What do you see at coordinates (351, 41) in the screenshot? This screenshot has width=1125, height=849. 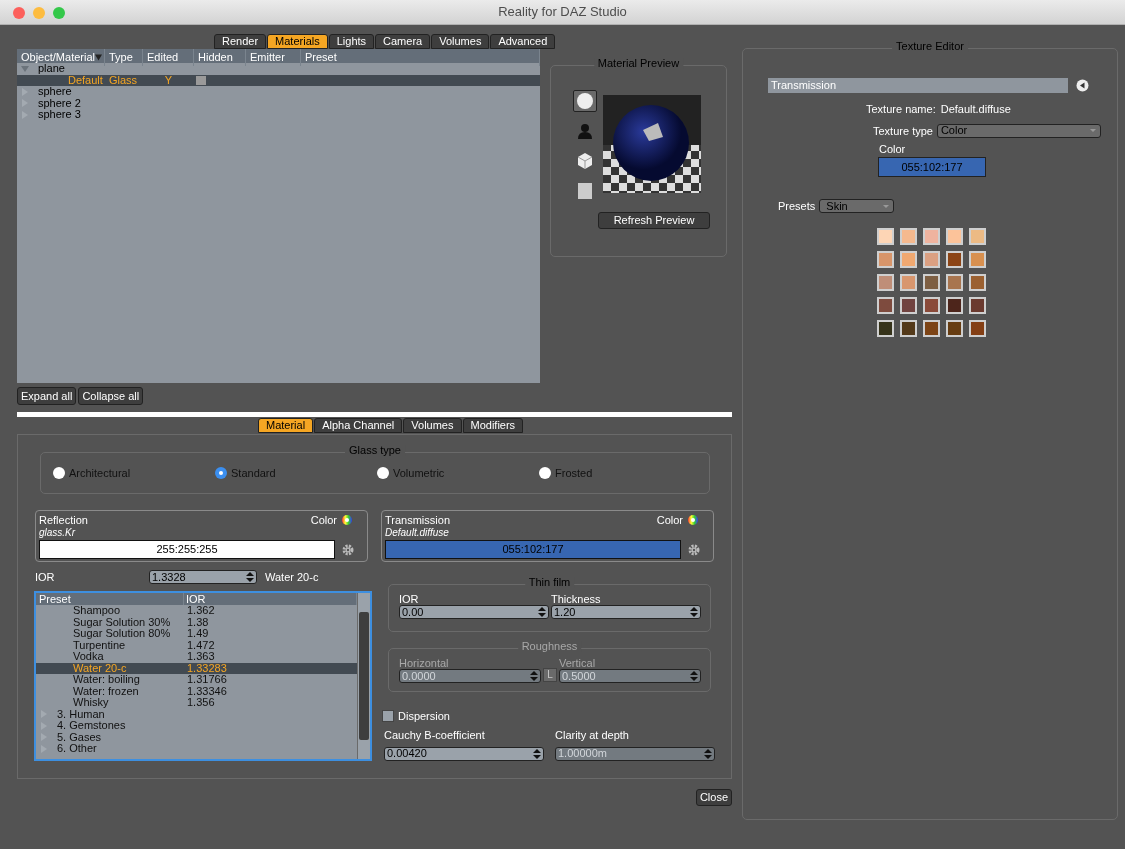 I see `tab: Lights` at bounding box center [351, 41].